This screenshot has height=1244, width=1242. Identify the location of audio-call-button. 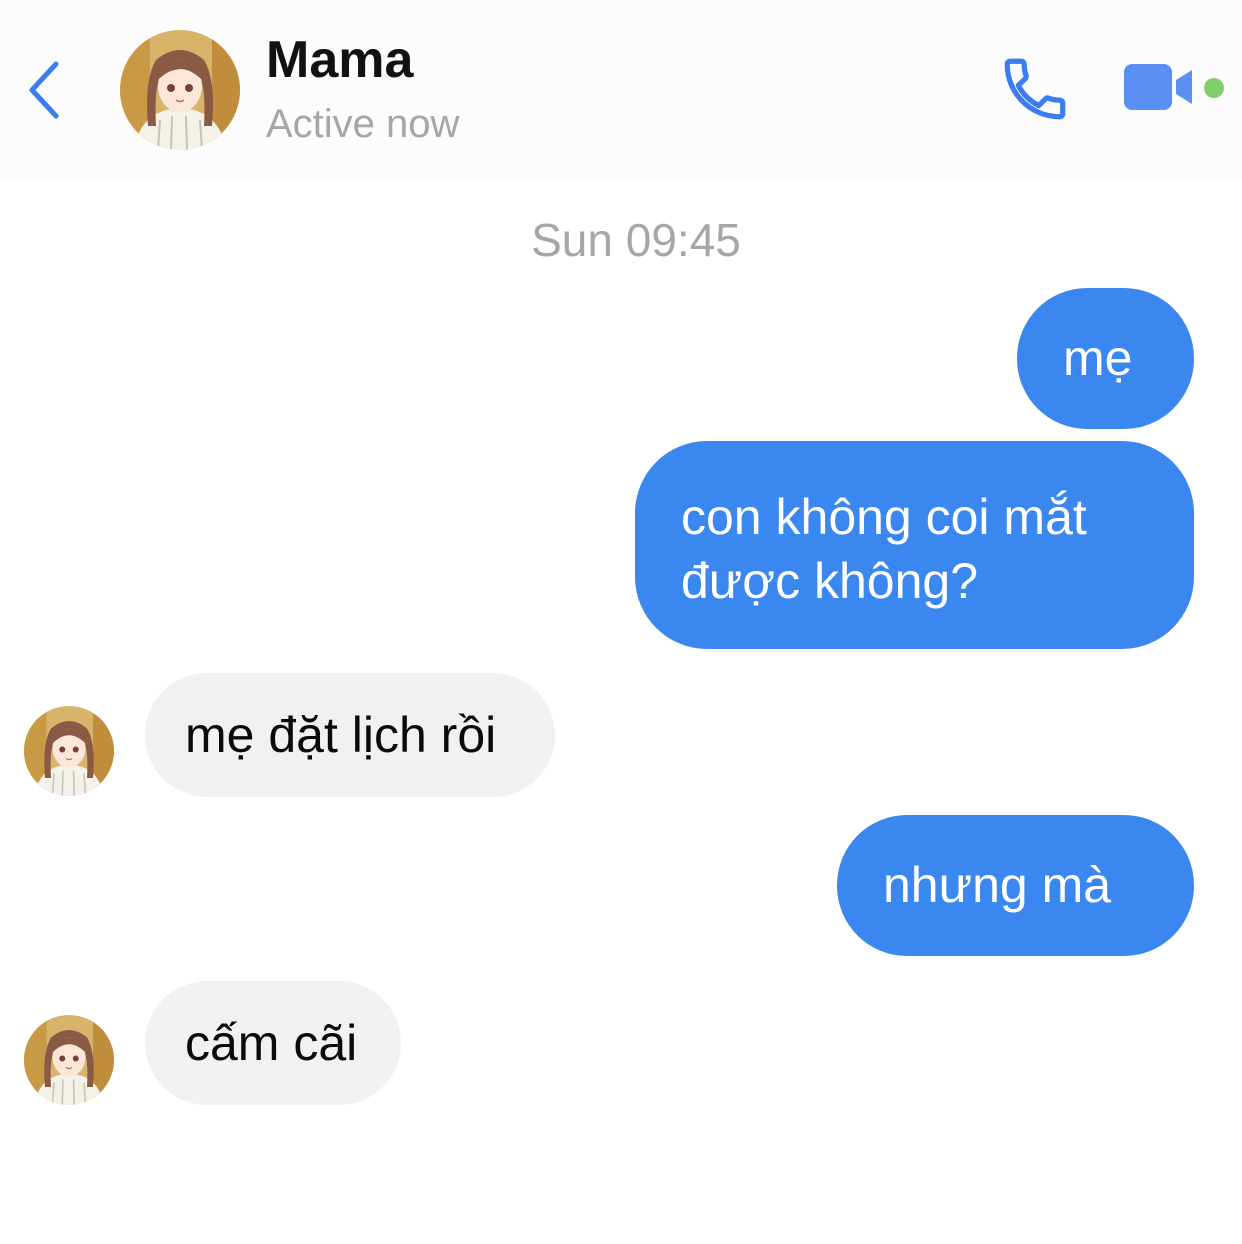
(1035, 89).